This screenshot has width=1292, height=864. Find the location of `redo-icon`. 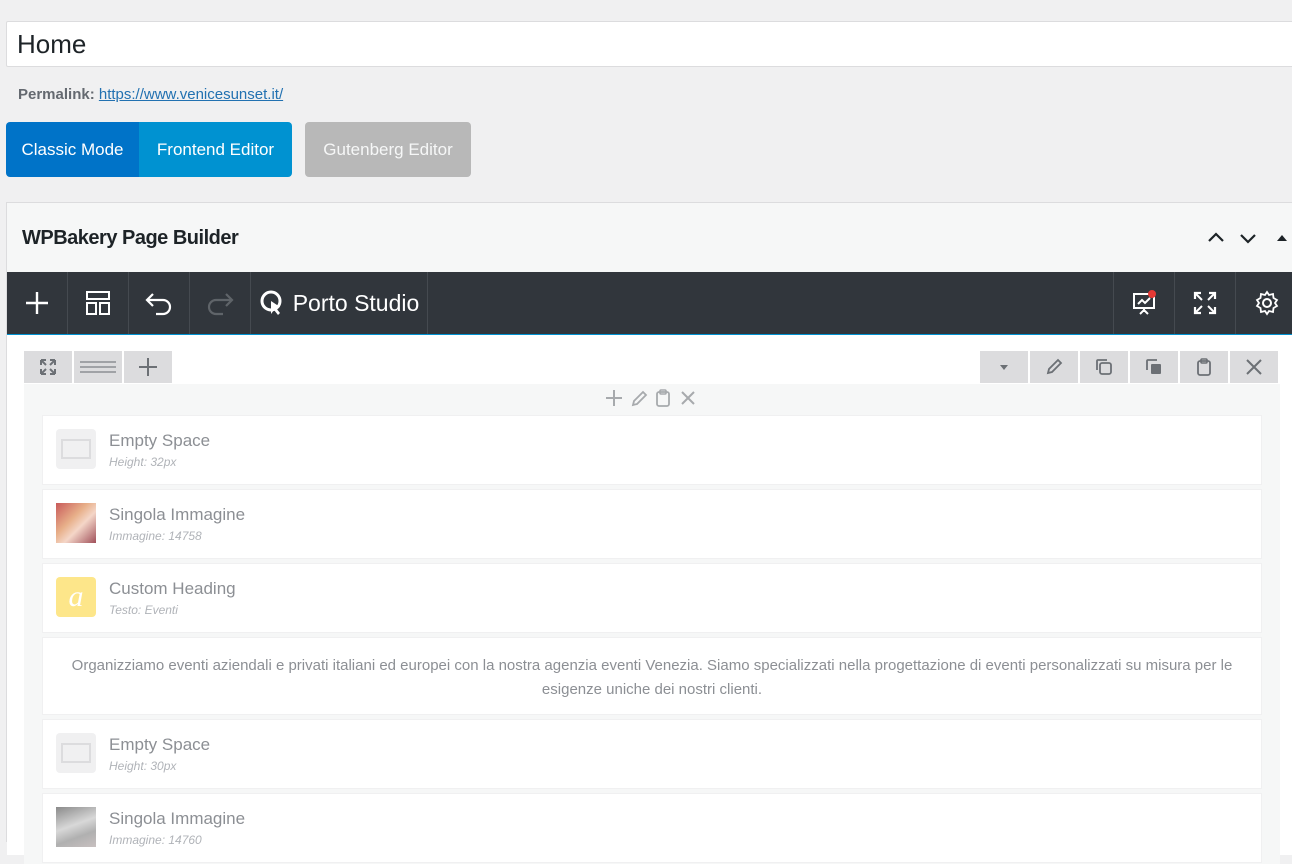

redo-icon is located at coordinates (220, 304).